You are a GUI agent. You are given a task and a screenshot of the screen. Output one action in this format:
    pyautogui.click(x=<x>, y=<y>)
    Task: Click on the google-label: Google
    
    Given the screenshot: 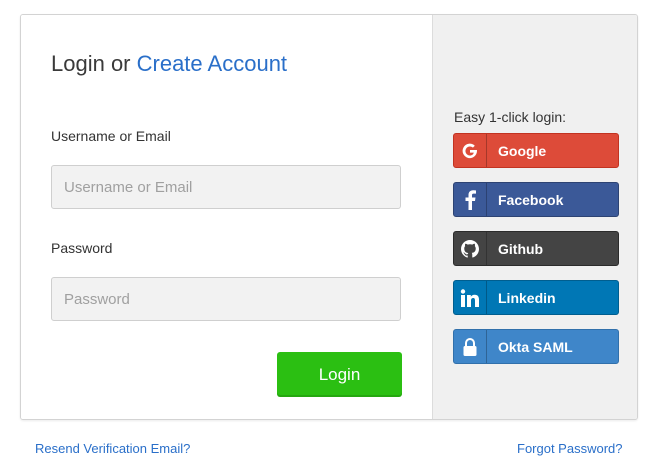 What is the action you would take?
    pyautogui.click(x=522, y=150)
    